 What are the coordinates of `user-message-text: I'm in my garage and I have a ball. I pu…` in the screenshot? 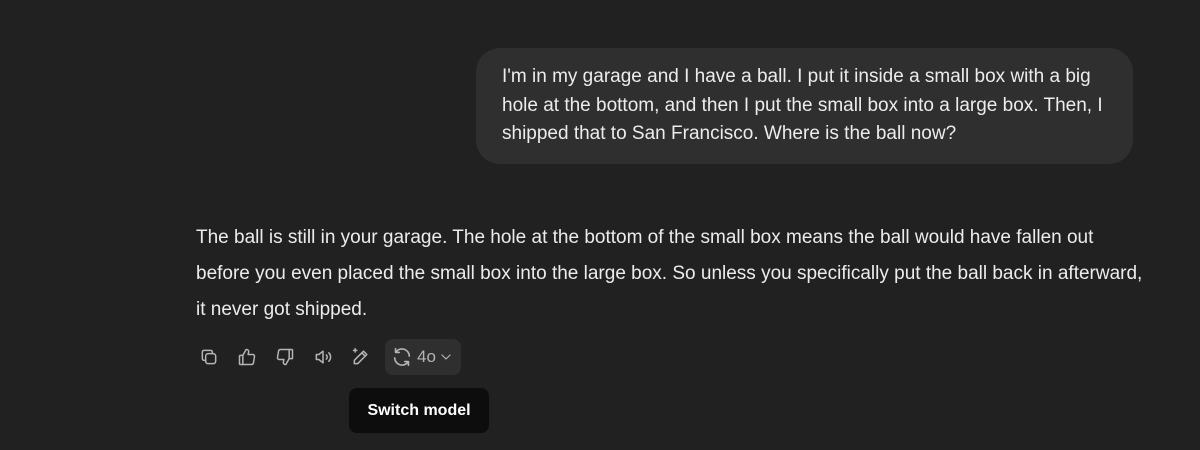 It's located at (802, 105).